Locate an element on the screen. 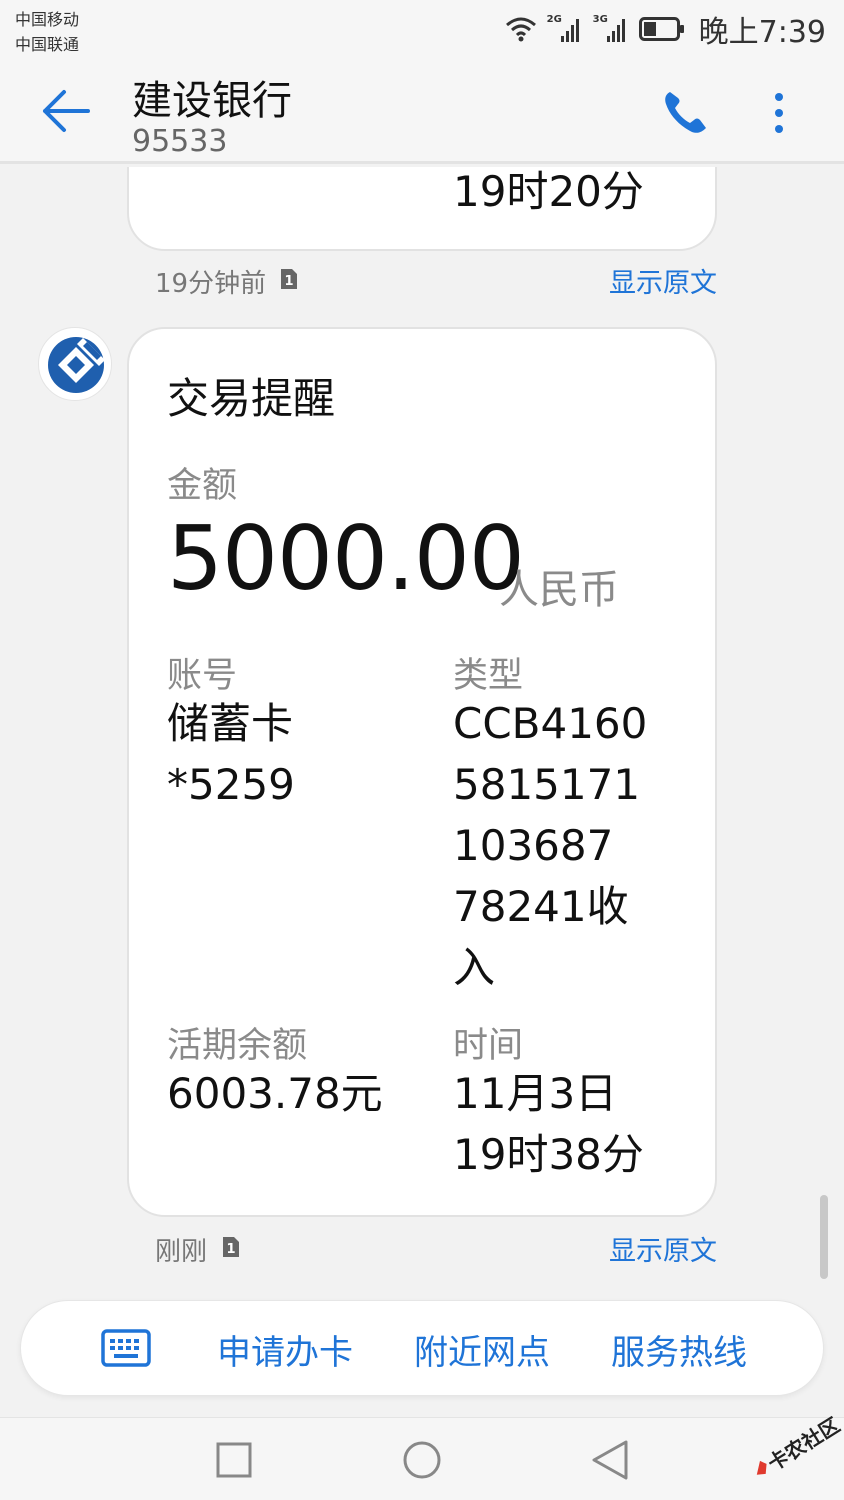 The width and height of the screenshot is (844, 1500). account-value: 储蓄卡 *5259 is located at coordinates (231, 754).